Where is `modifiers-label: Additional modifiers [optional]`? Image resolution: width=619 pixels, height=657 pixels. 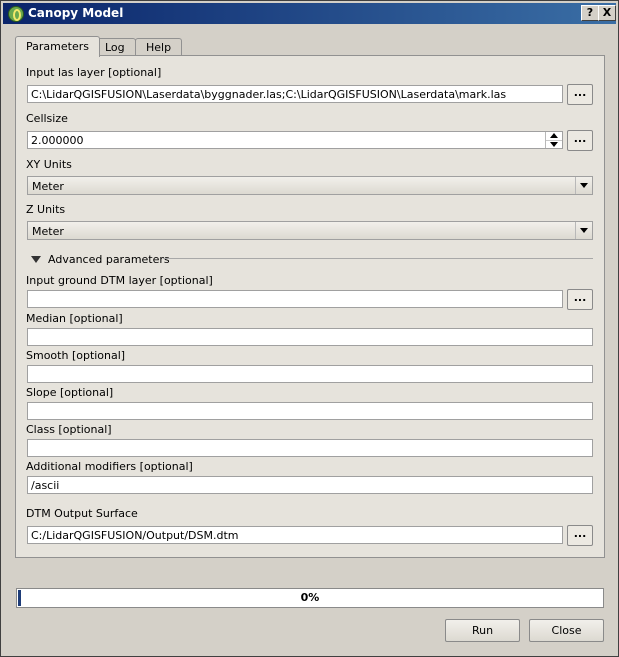 modifiers-label: Additional modifiers [optional] is located at coordinates (109, 466).